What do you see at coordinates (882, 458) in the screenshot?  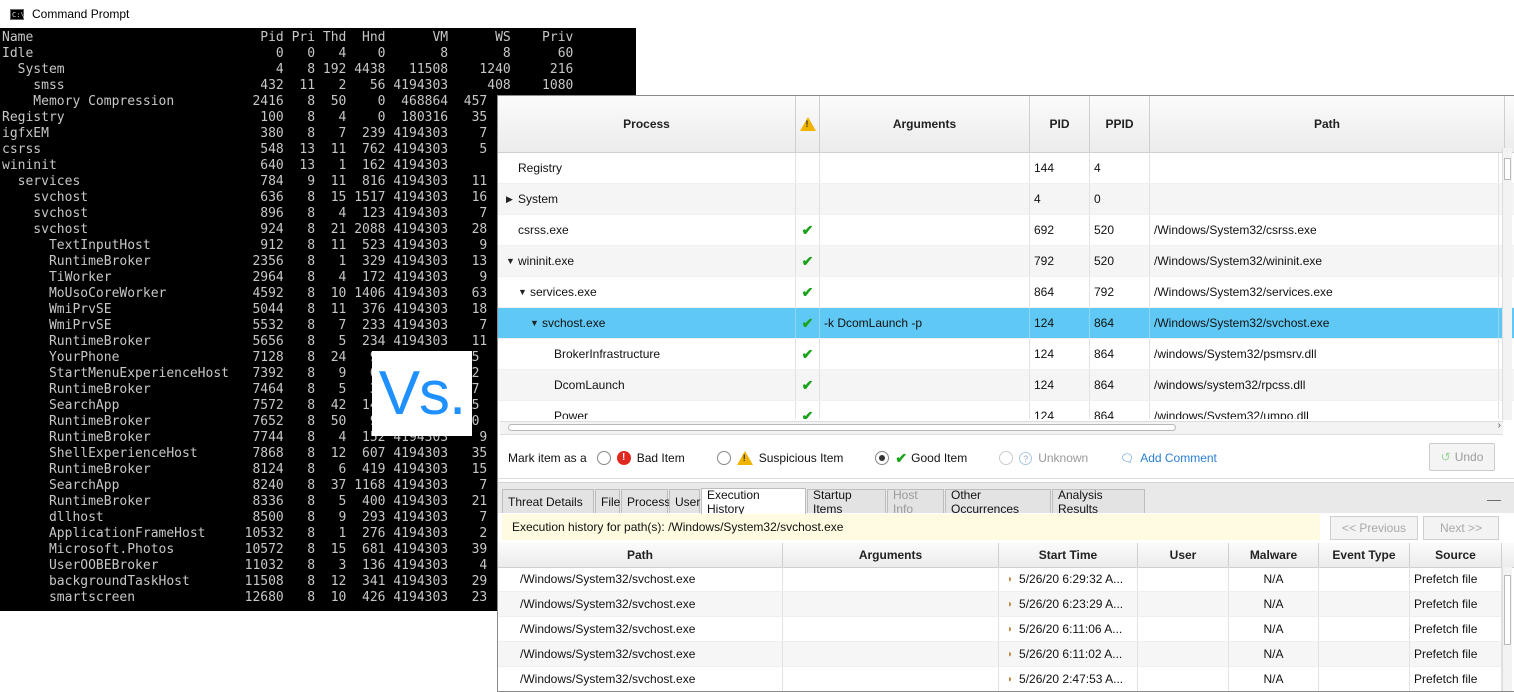 I see `good-item-radio` at bounding box center [882, 458].